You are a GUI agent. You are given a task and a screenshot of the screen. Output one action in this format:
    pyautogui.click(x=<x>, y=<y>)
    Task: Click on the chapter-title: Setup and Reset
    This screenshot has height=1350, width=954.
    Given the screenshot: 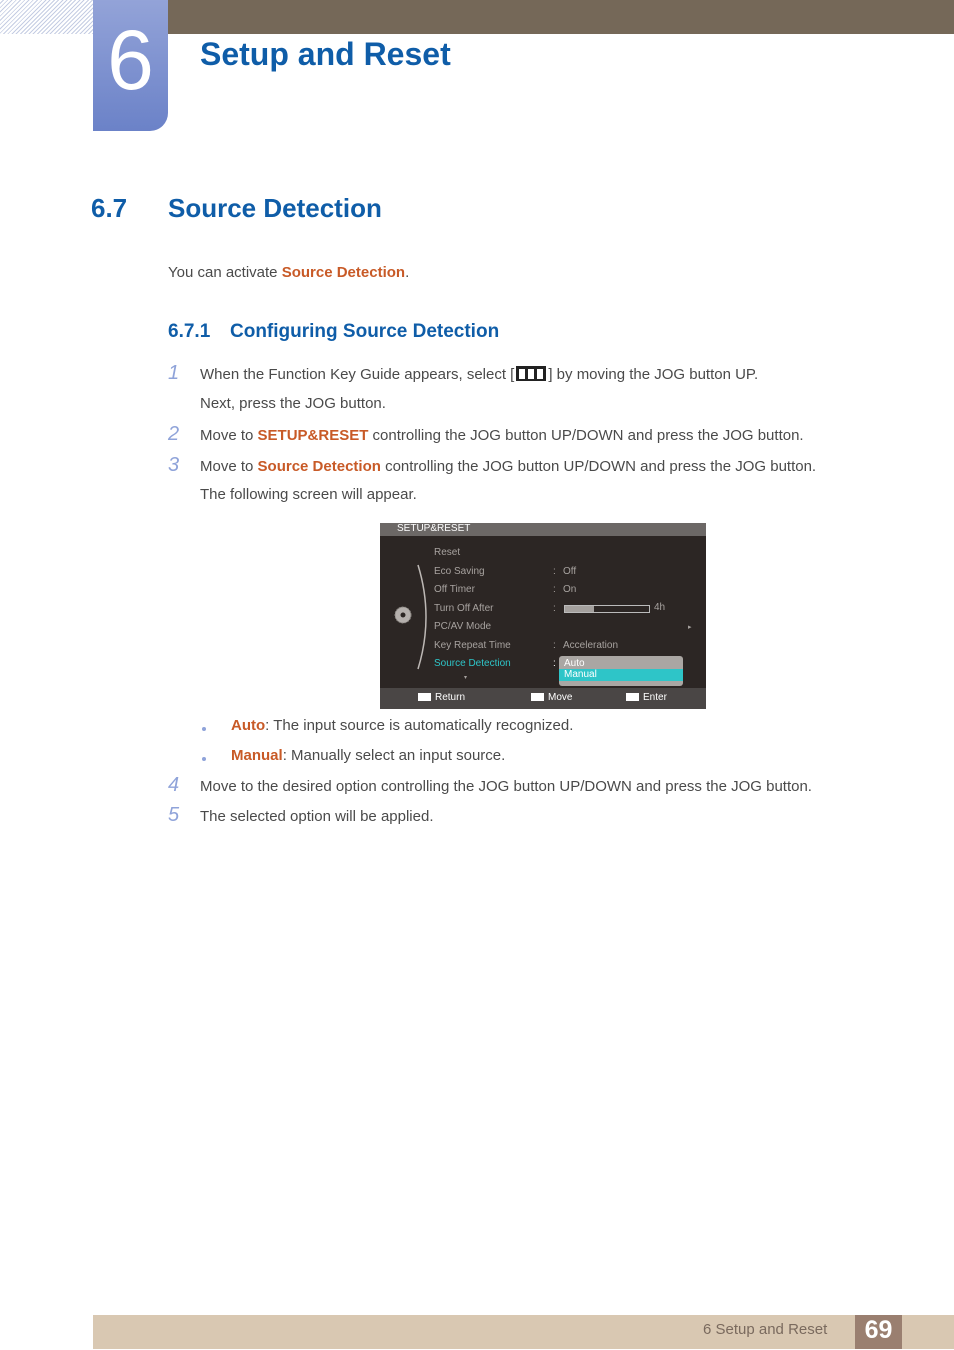 What is the action you would take?
    pyautogui.click(x=325, y=54)
    